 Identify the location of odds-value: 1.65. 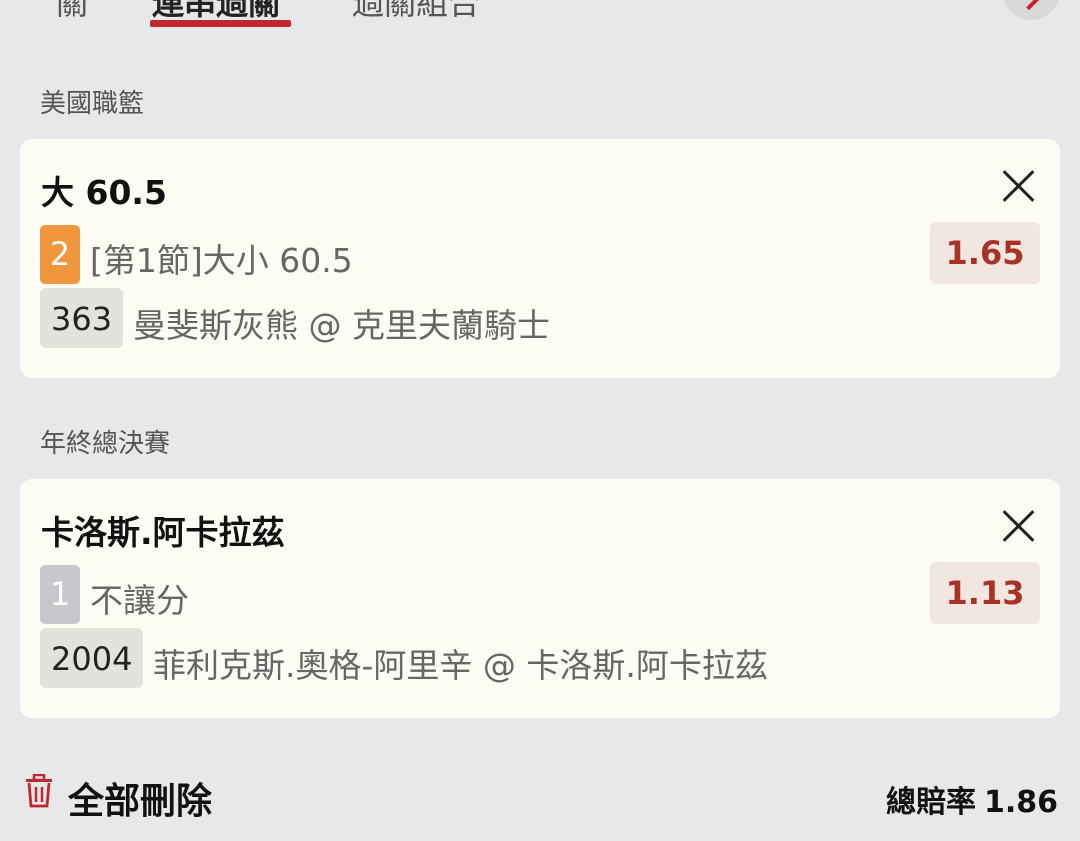
(985, 253).